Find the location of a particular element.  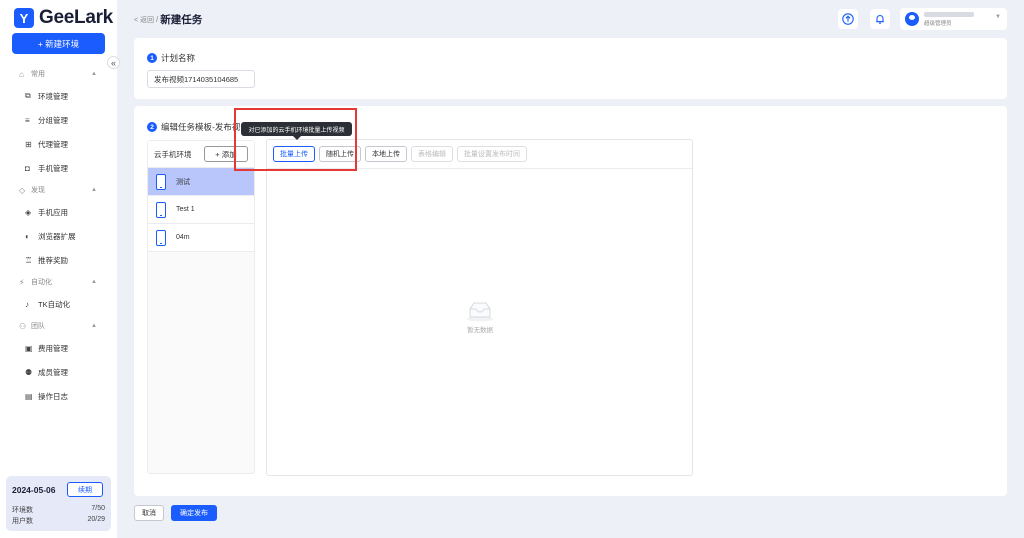

apps-icon: ◈ is located at coordinates (28, 212).